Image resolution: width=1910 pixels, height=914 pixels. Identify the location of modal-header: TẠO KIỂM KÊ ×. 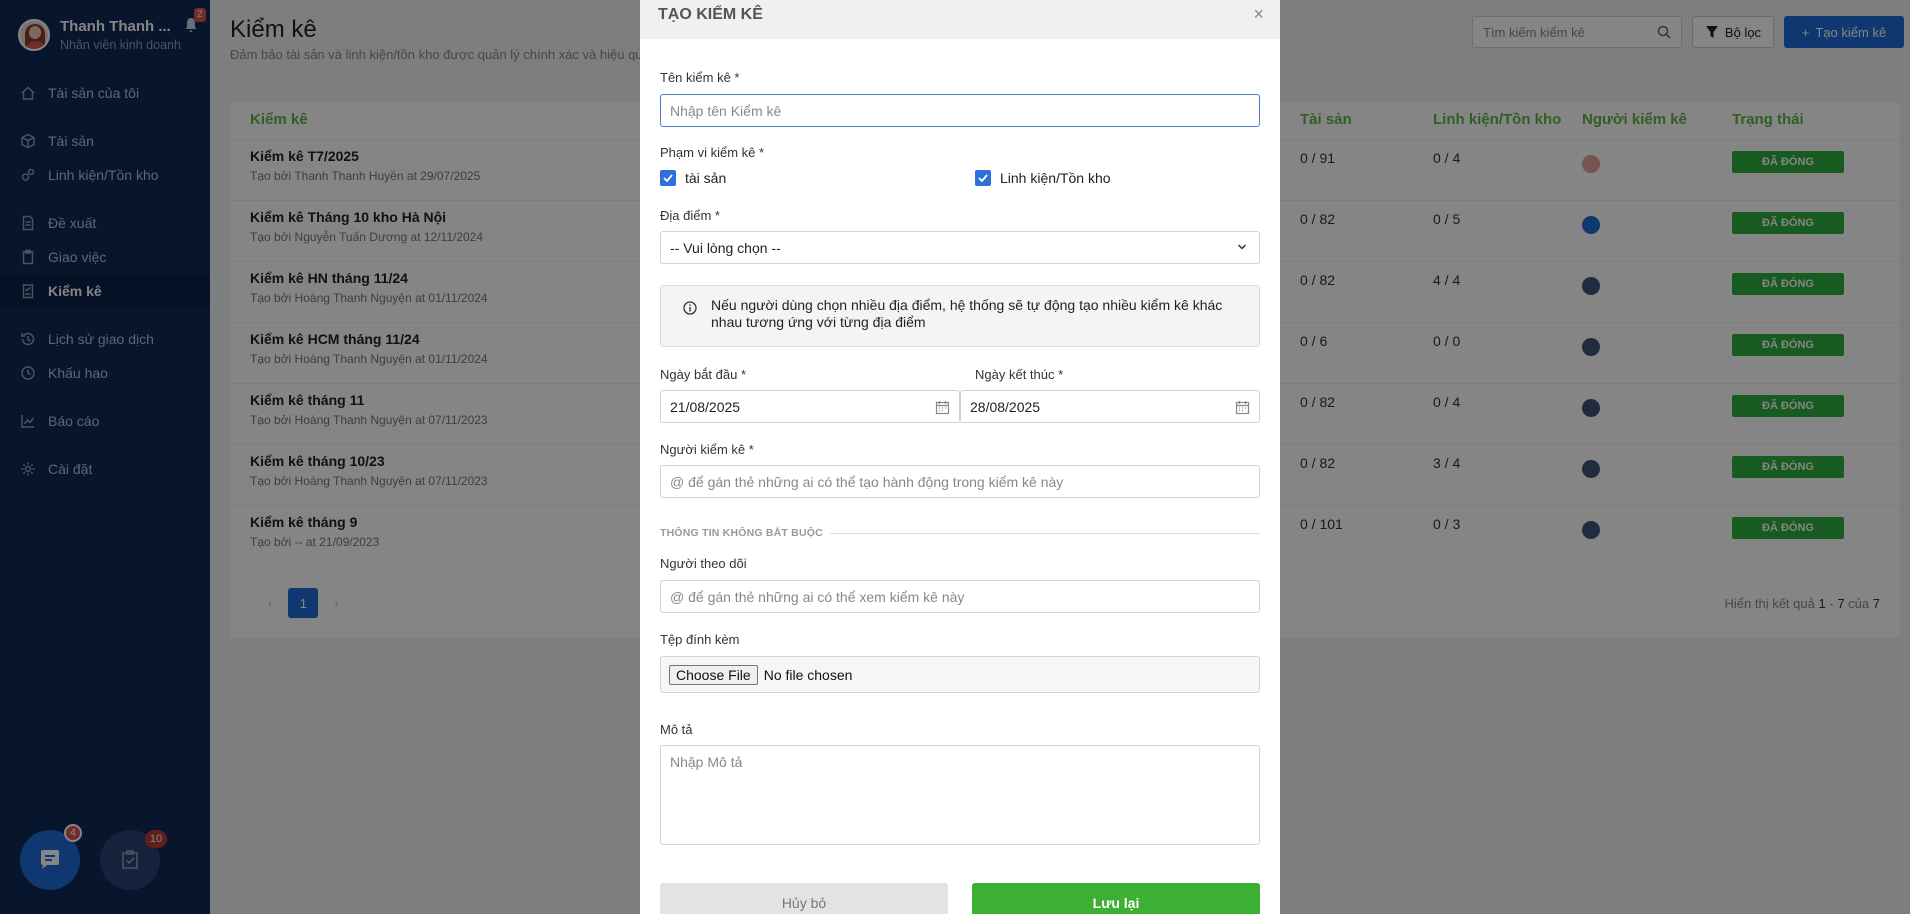
(960, 19).